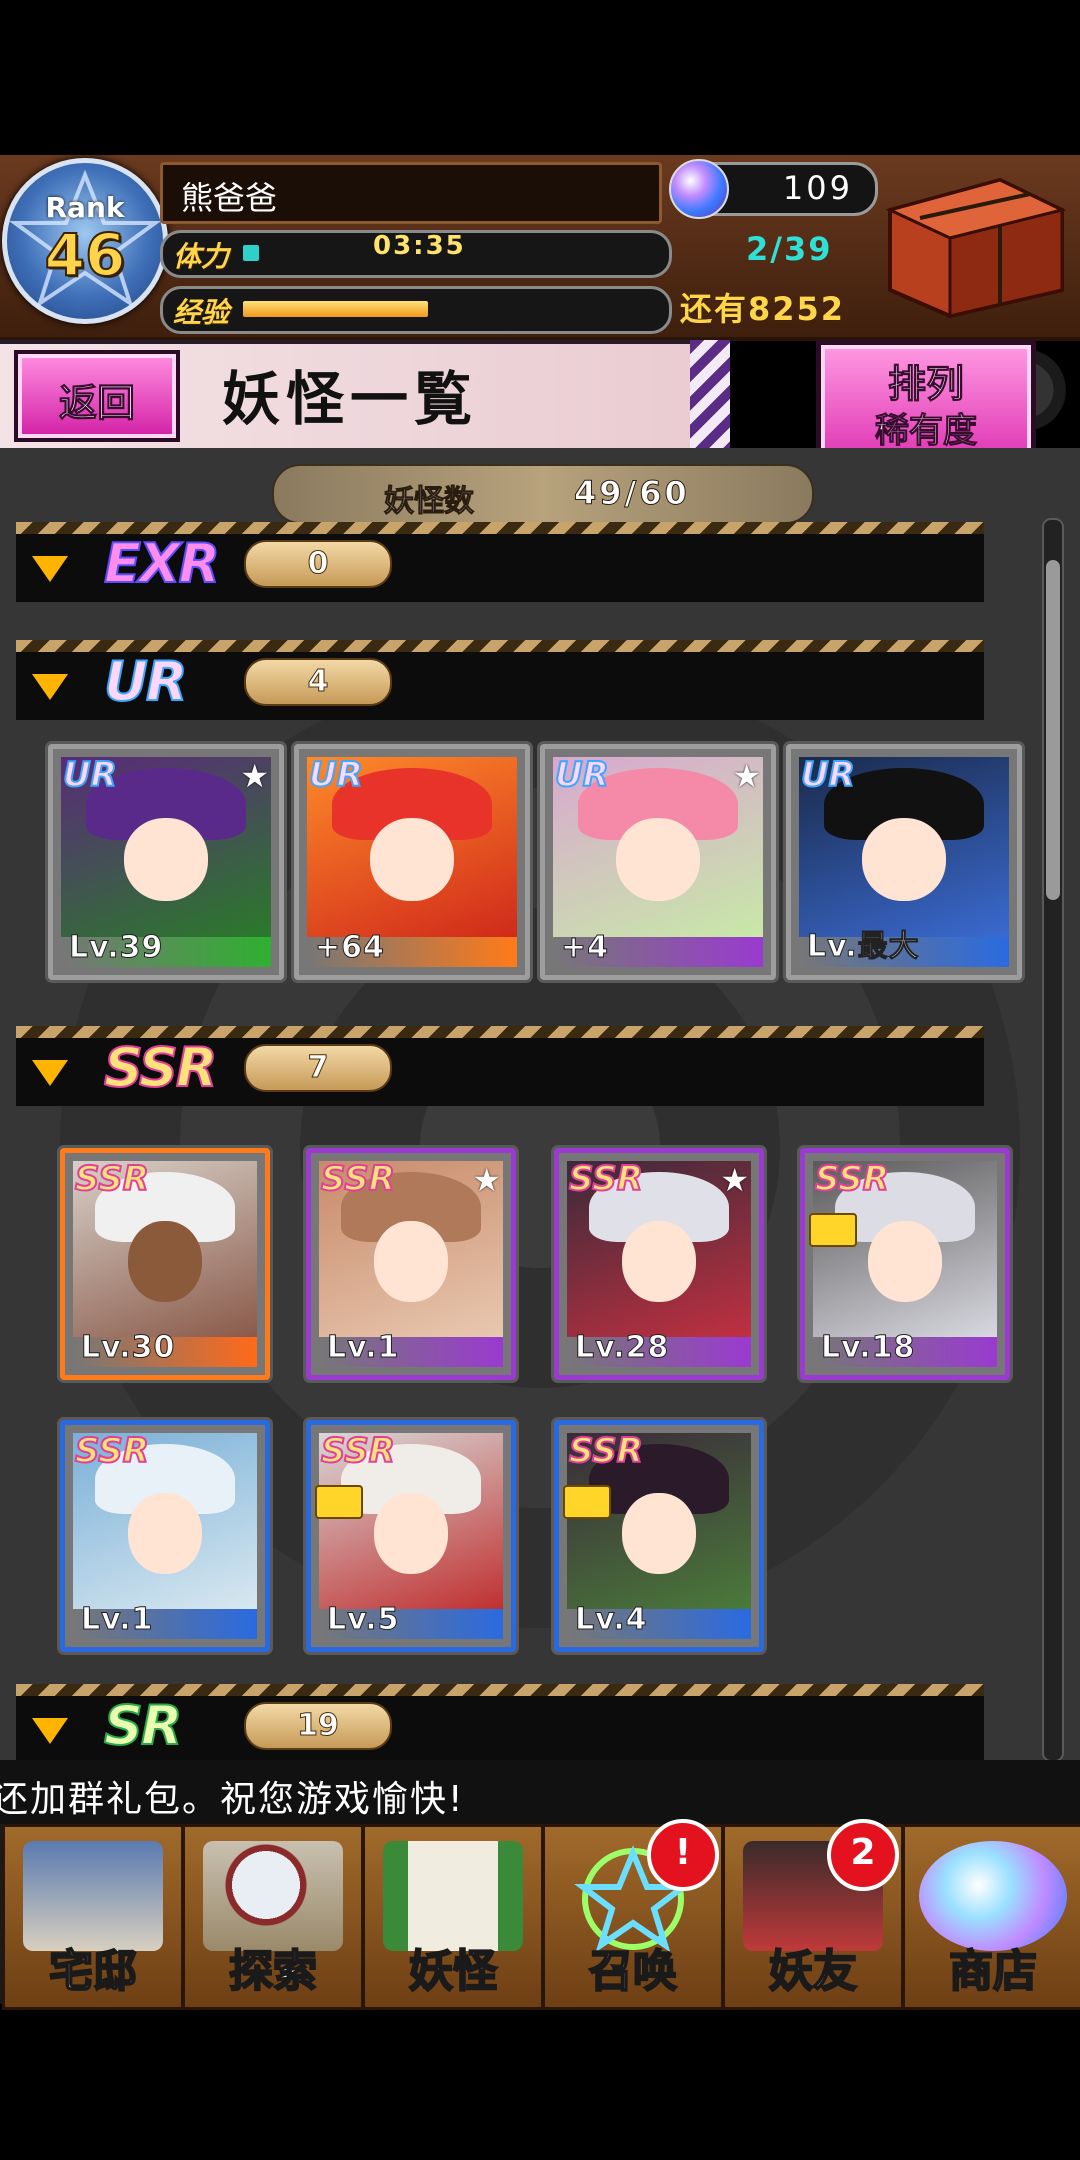  What do you see at coordinates (659, 1536) in the screenshot?
I see `yokai-card: SSR Lv.4` at bounding box center [659, 1536].